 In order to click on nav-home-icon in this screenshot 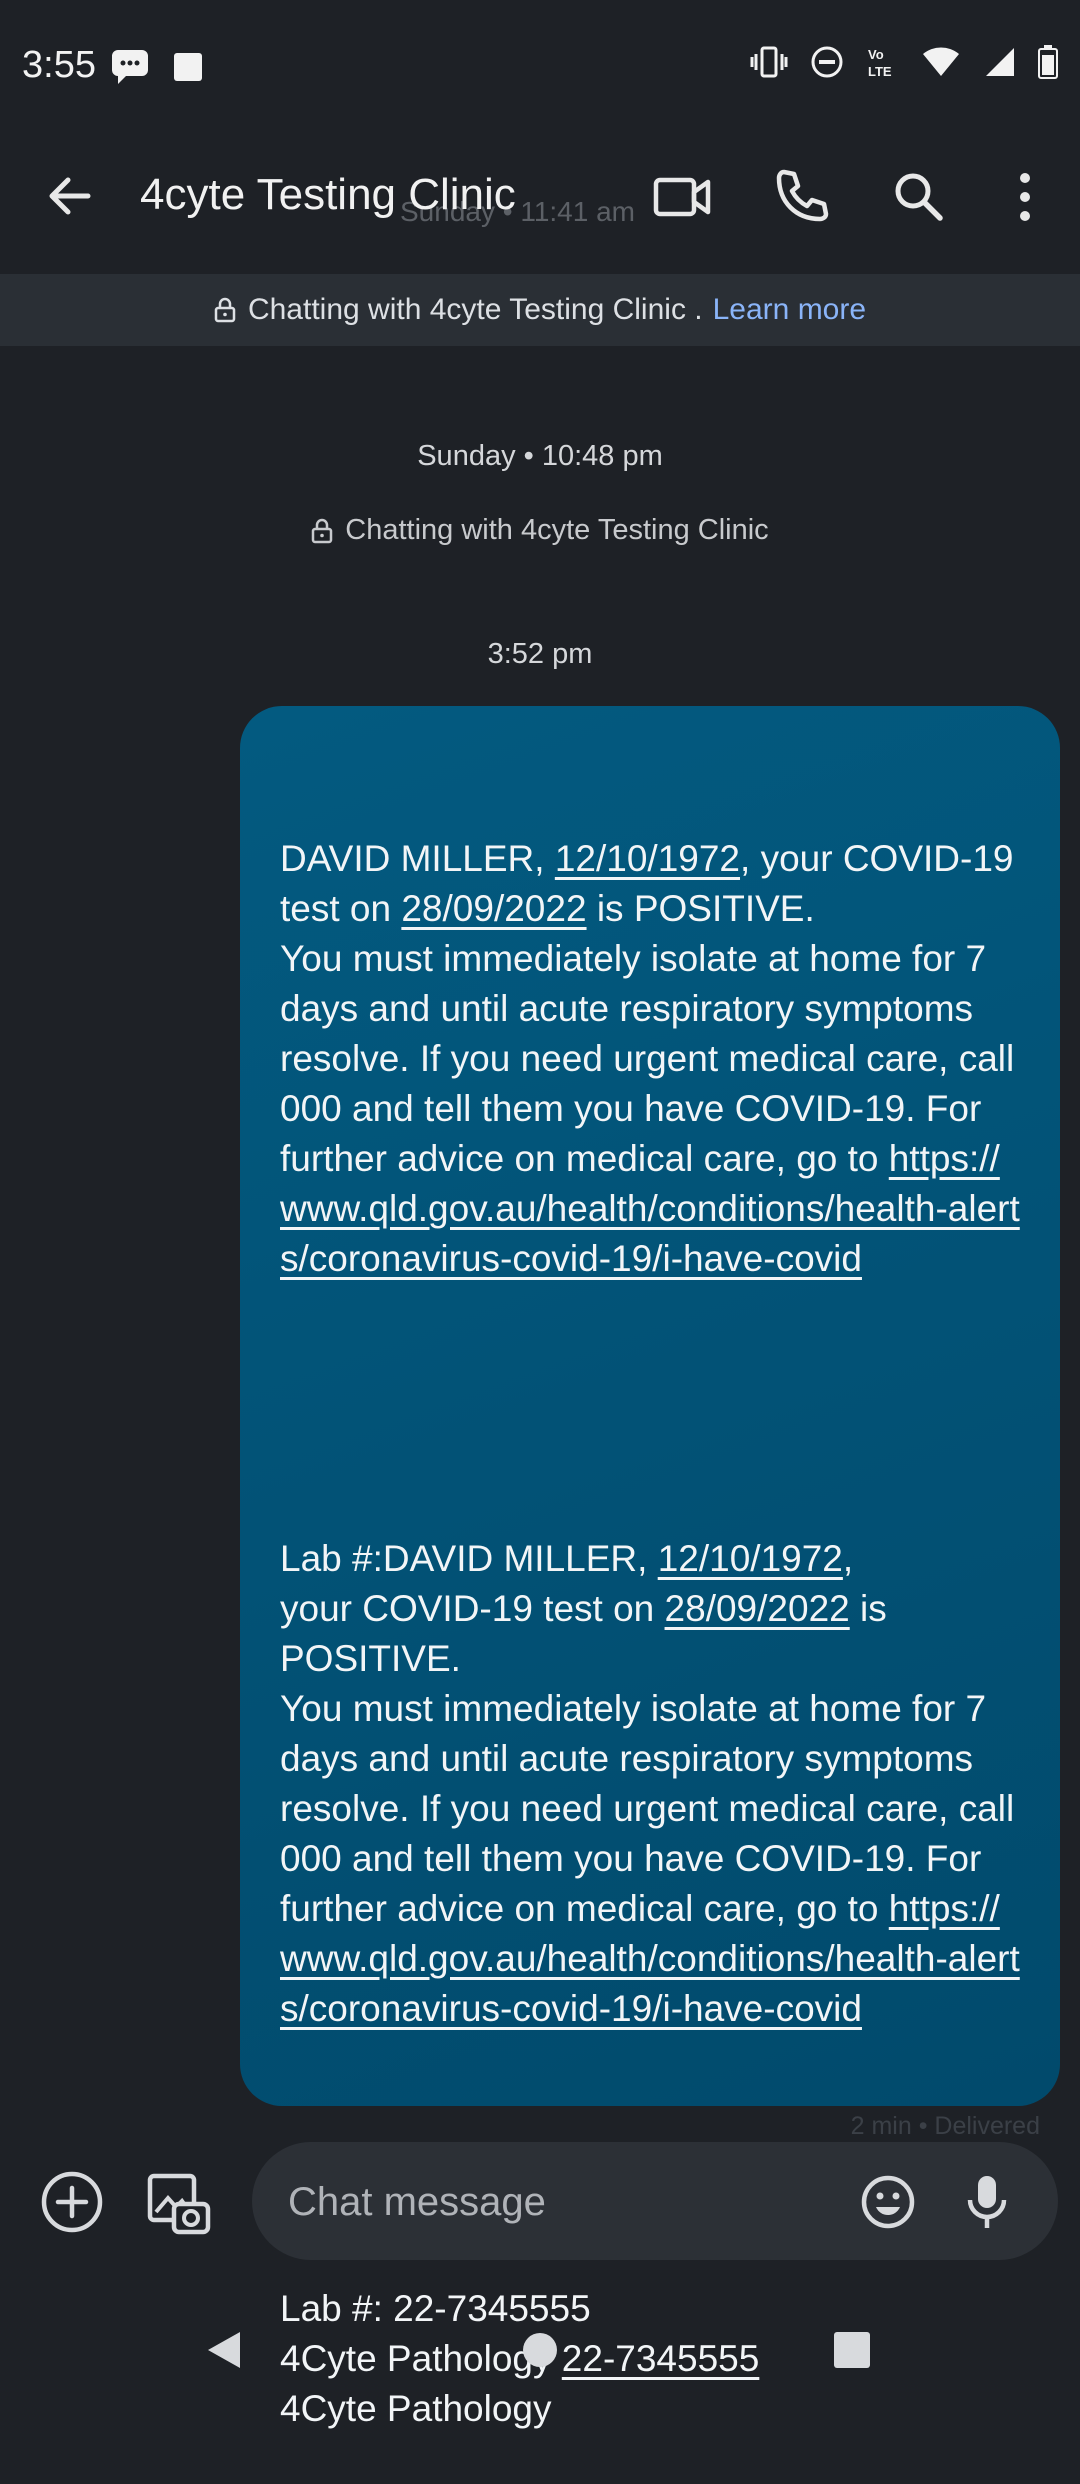, I will do `click(540, 2350)`.